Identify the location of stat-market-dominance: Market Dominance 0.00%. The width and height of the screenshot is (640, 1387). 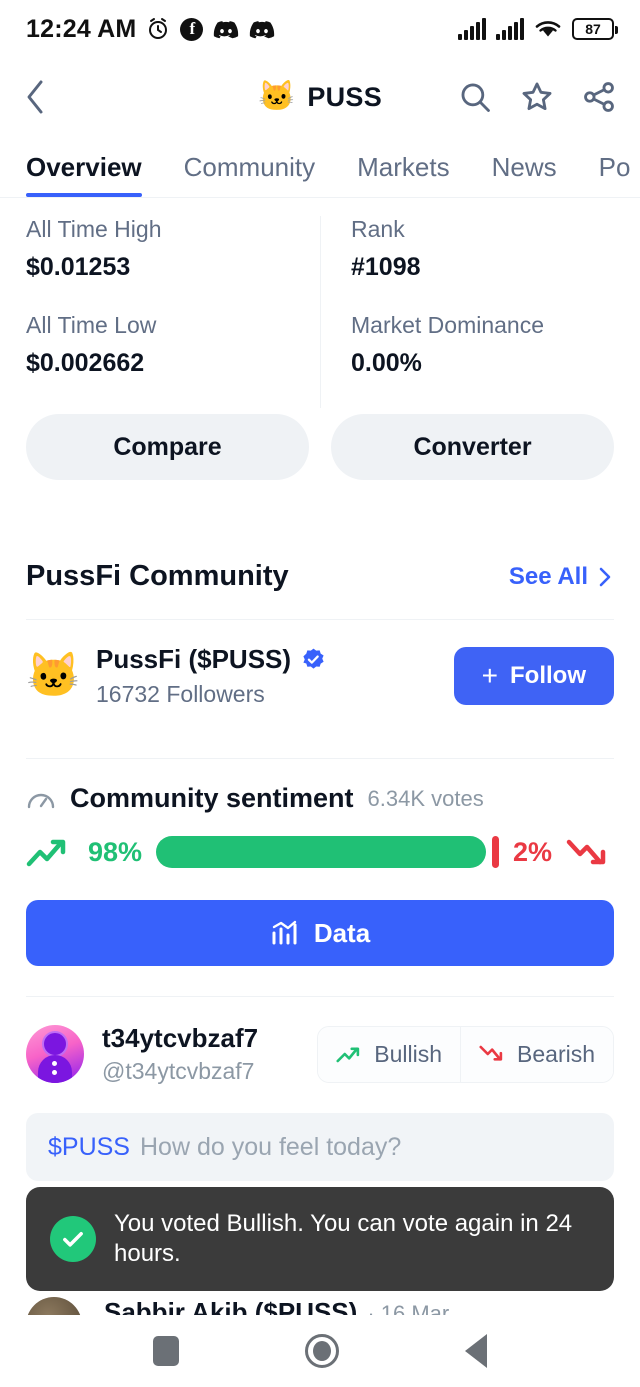
(482, 345).